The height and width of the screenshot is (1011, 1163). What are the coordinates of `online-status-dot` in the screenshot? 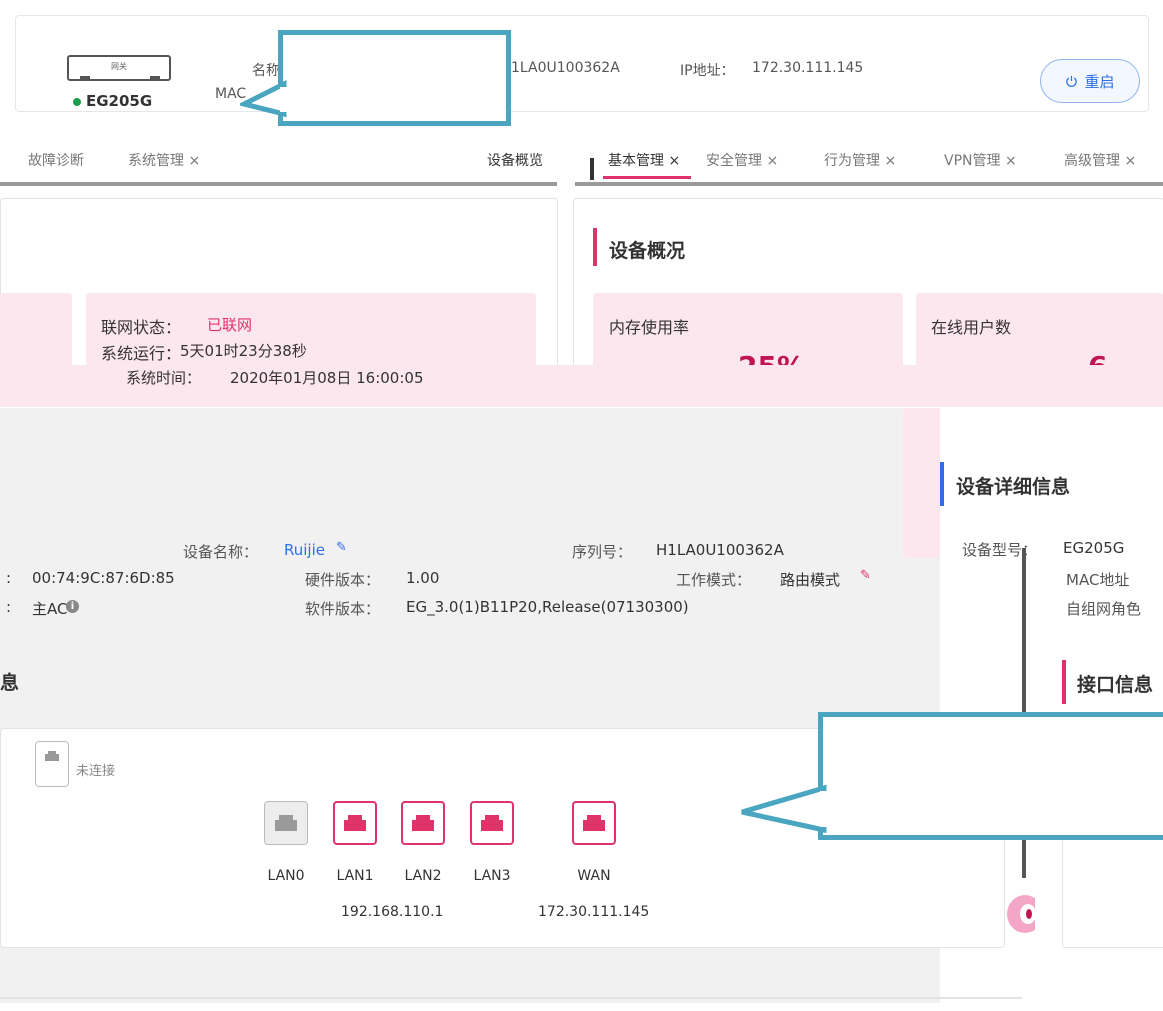 It's located at (77, 102).